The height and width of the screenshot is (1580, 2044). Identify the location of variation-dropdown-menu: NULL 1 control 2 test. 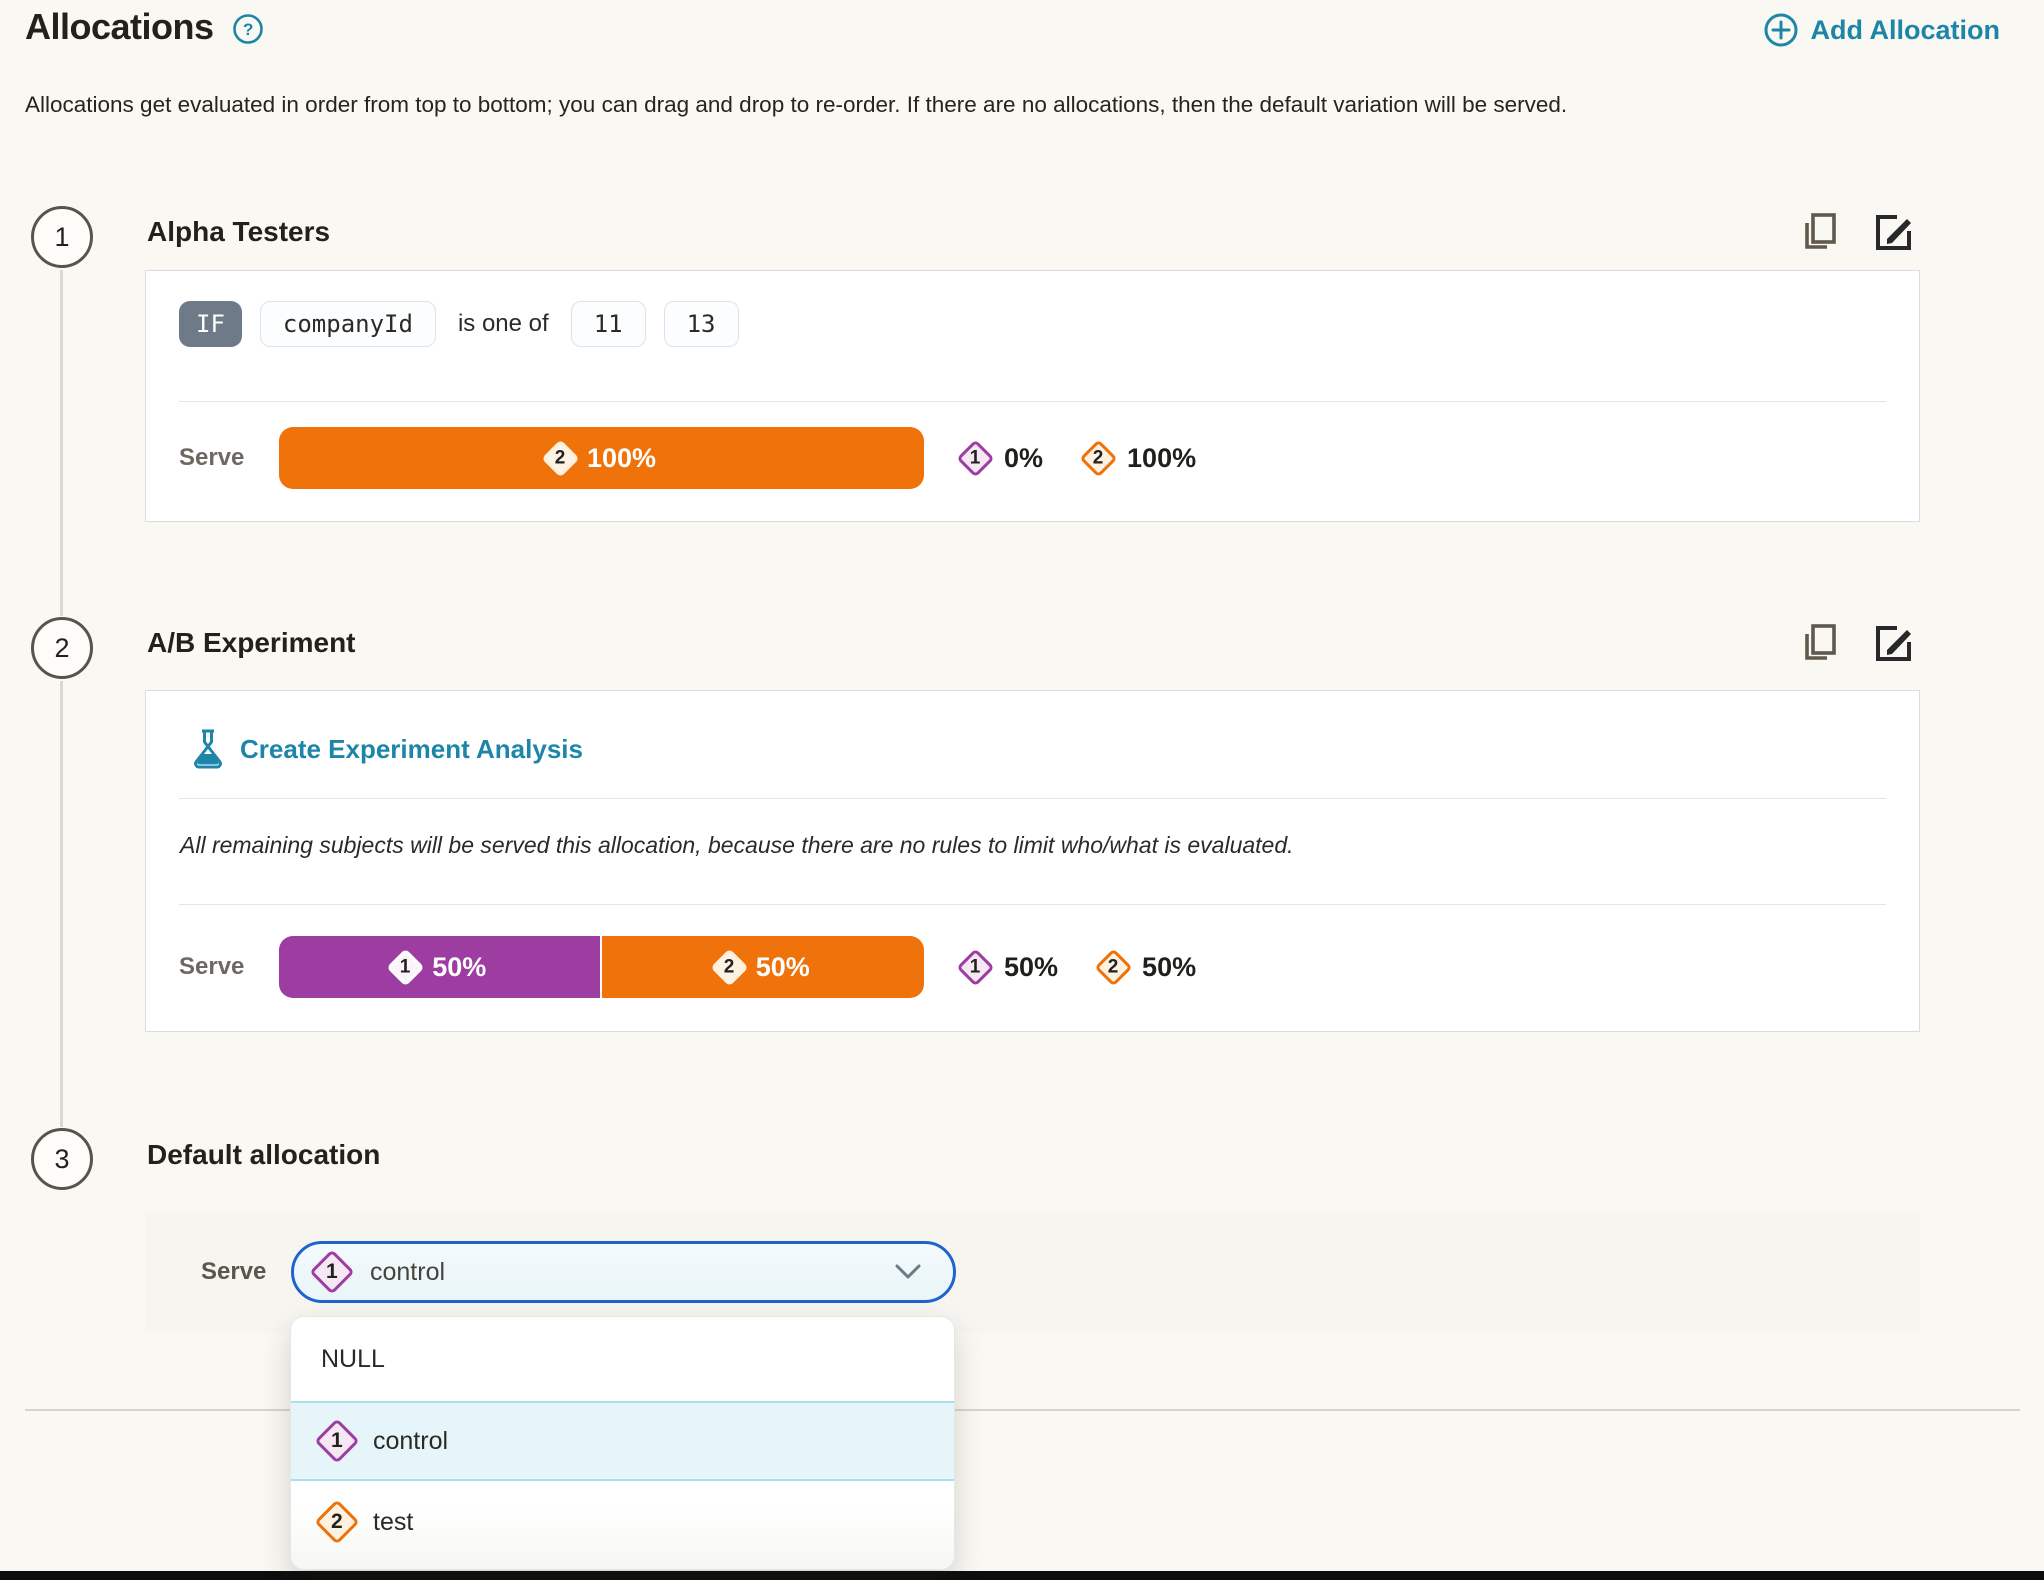
(622, 1443).